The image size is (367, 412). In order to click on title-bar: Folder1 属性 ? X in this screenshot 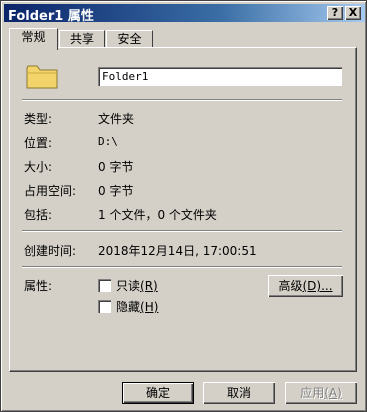, I will do `click(184, 14)`.